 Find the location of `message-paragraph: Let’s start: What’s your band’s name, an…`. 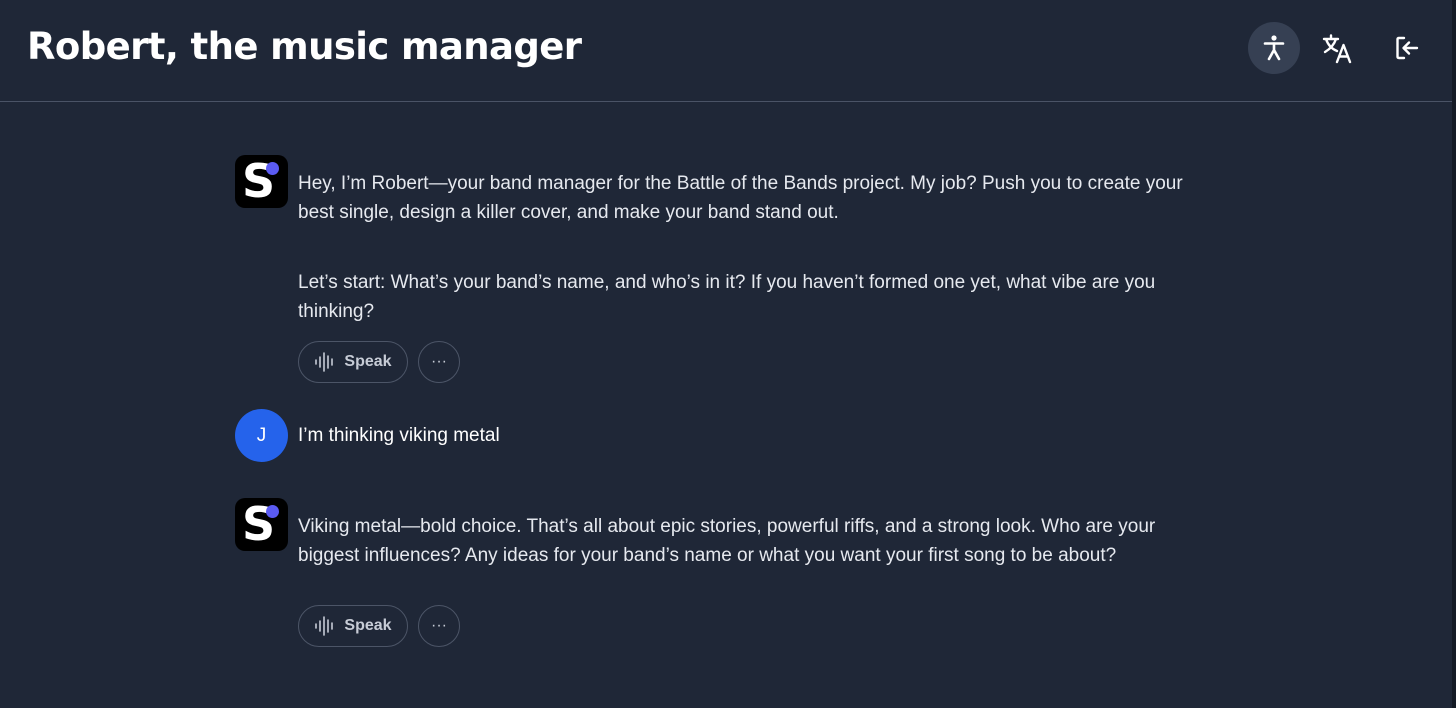

message-paragraph: Let’s start: What’s your band’s name, an… is located at coordinates (727, 297).